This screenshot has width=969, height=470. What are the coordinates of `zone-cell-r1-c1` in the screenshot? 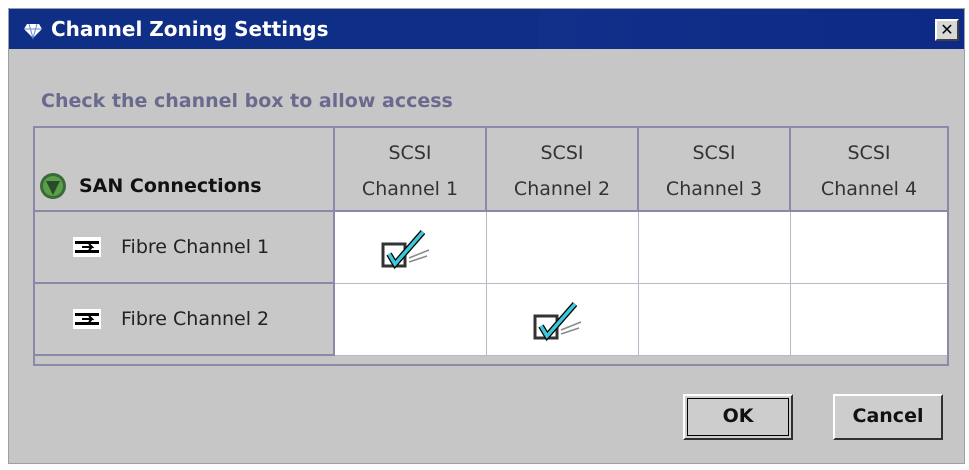 It's located at (411, 248).